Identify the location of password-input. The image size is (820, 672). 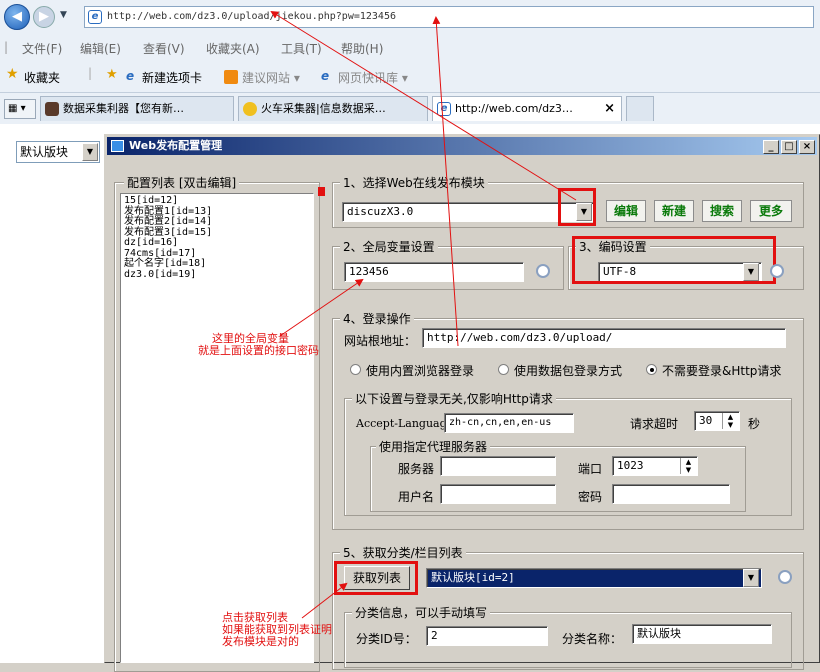
(671, 494).